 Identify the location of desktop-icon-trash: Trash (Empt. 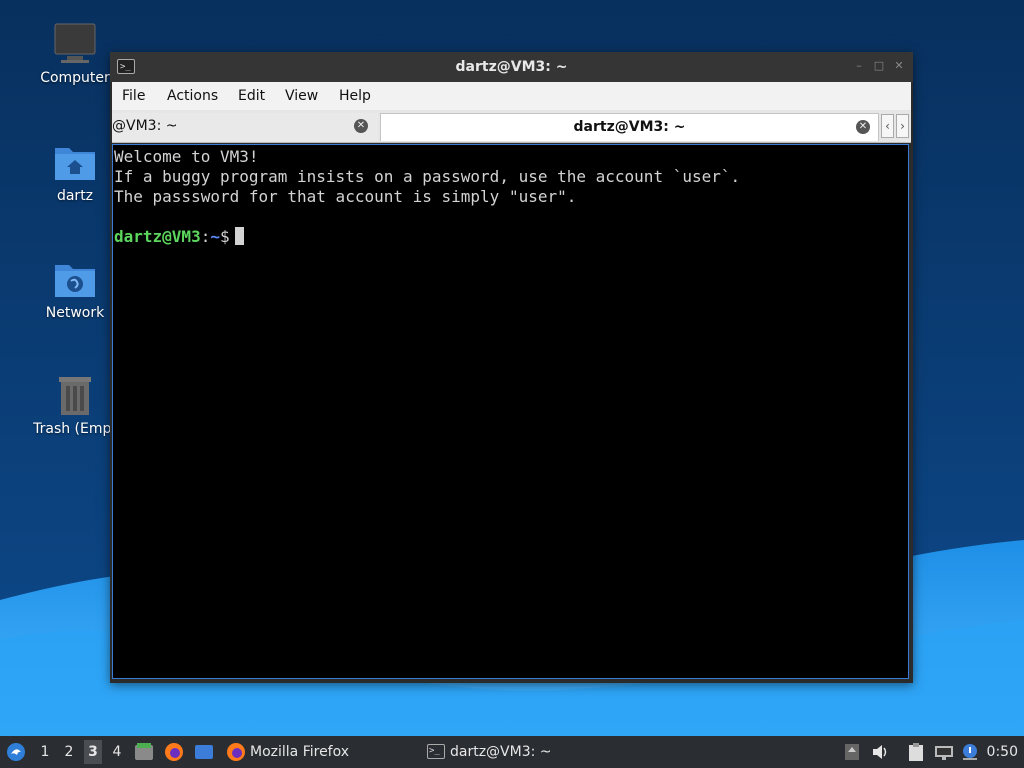
(75, 405).